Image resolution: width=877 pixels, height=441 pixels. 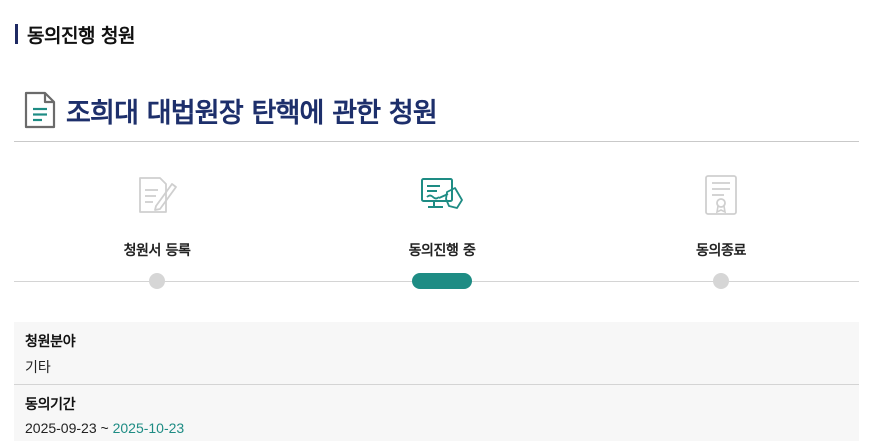 What do you see at coordinates (157, 281) in the screenshot?
I see `step-marker-registration` at bounding box center [157, 281].